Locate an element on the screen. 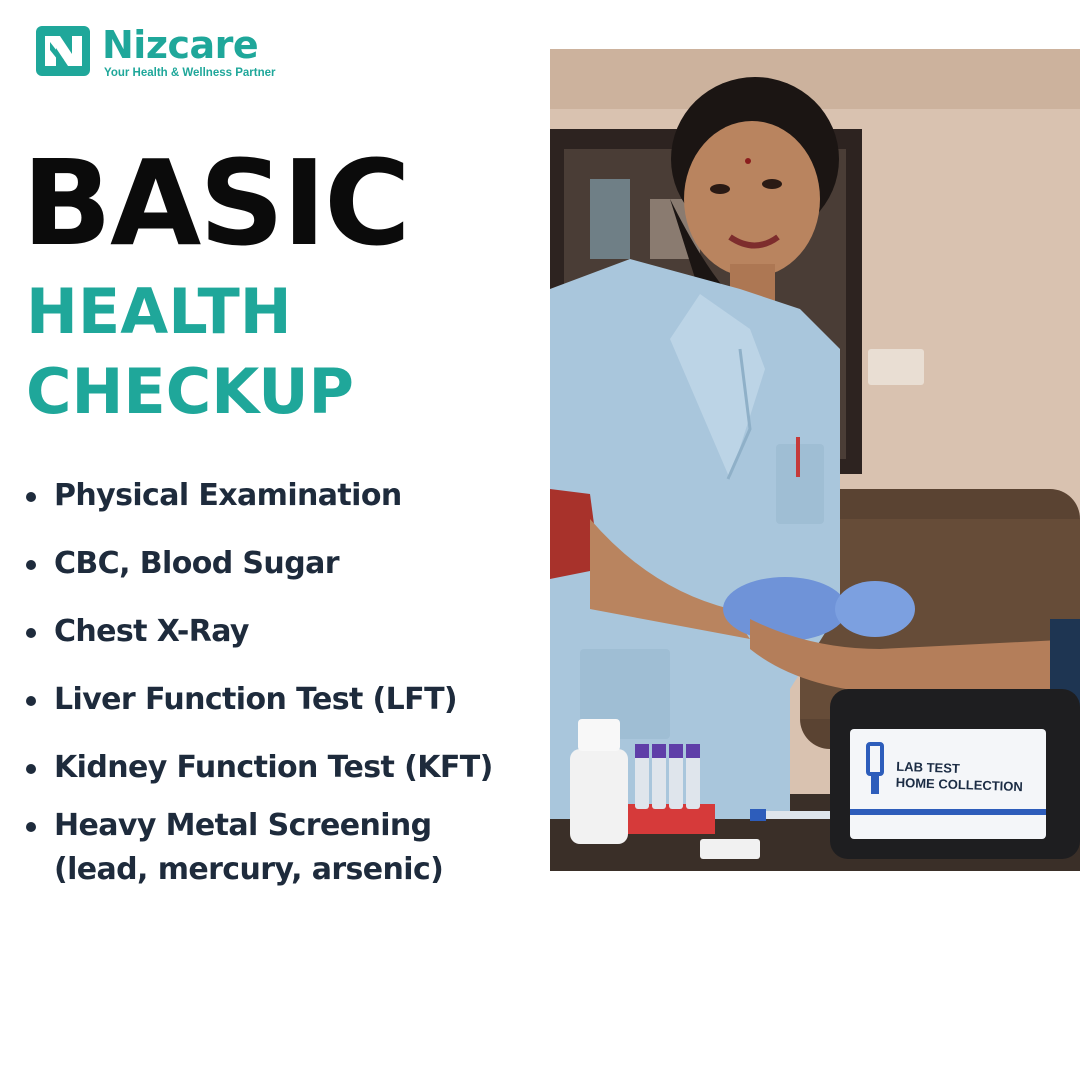  list-item: Physical Examination is located at coordinates (280, 496).